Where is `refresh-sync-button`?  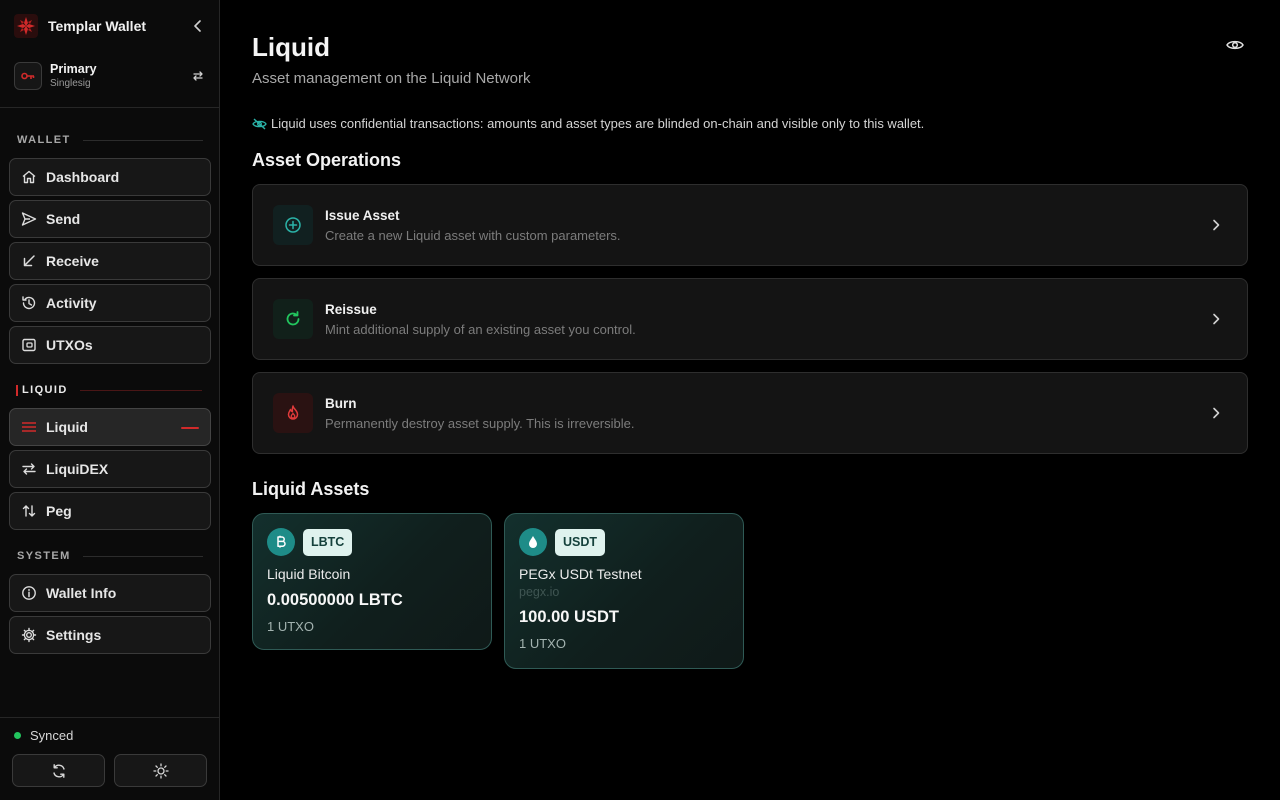
refresh-sync-button is located at coordinates (58, 770).